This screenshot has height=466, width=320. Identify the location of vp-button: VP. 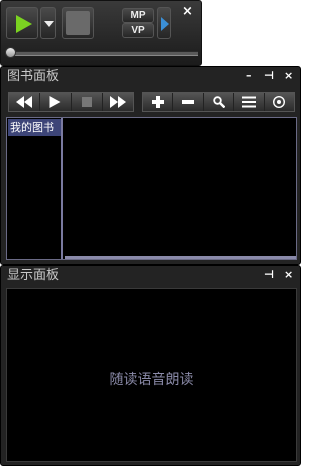
(138, 30).